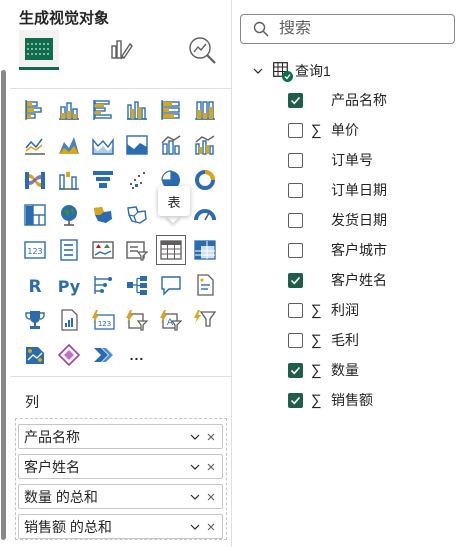  I want to click on map-globe-icon, so click(69, 215).